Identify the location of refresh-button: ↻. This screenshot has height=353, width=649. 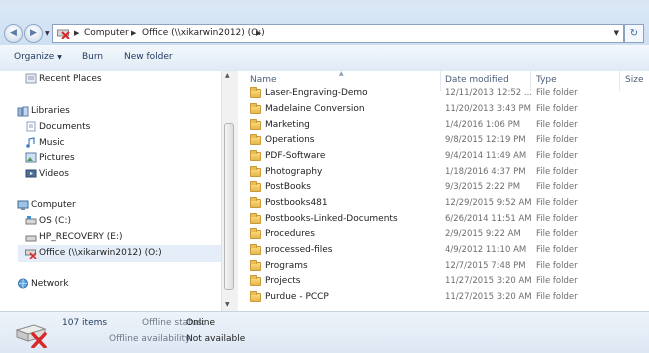
(634, 33).